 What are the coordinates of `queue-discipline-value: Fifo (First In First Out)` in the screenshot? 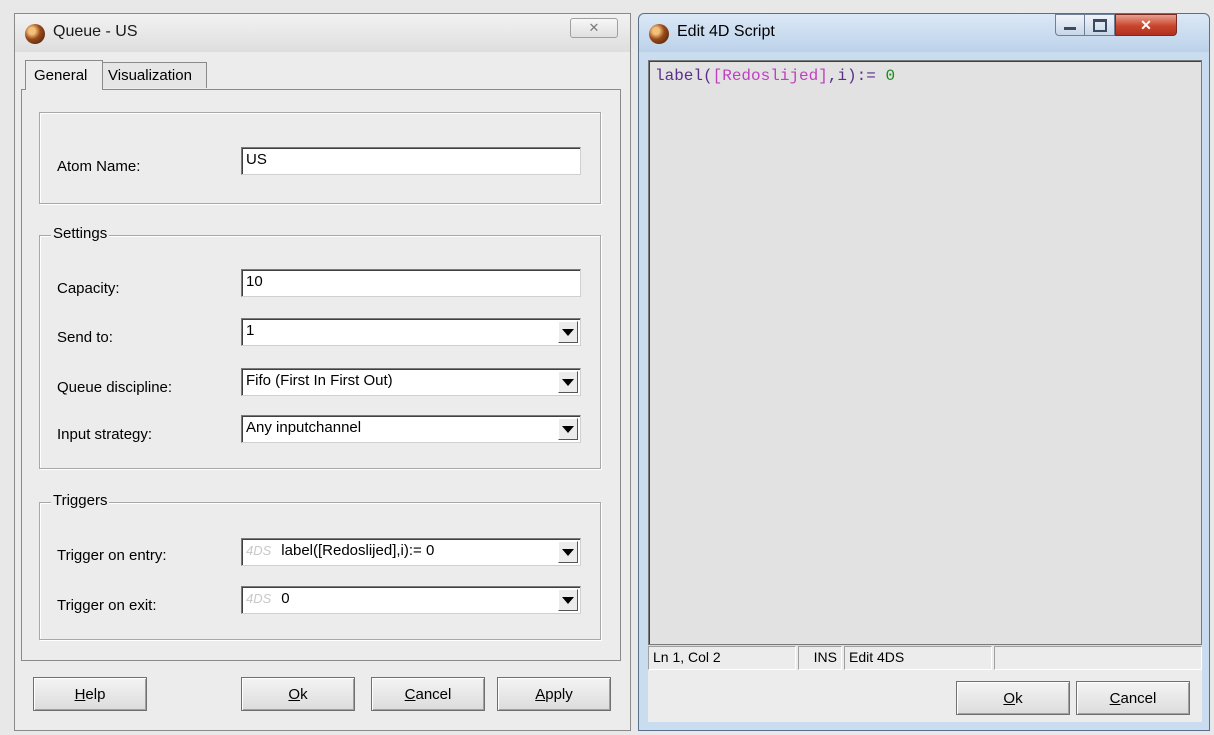 It's located at (319, 380).